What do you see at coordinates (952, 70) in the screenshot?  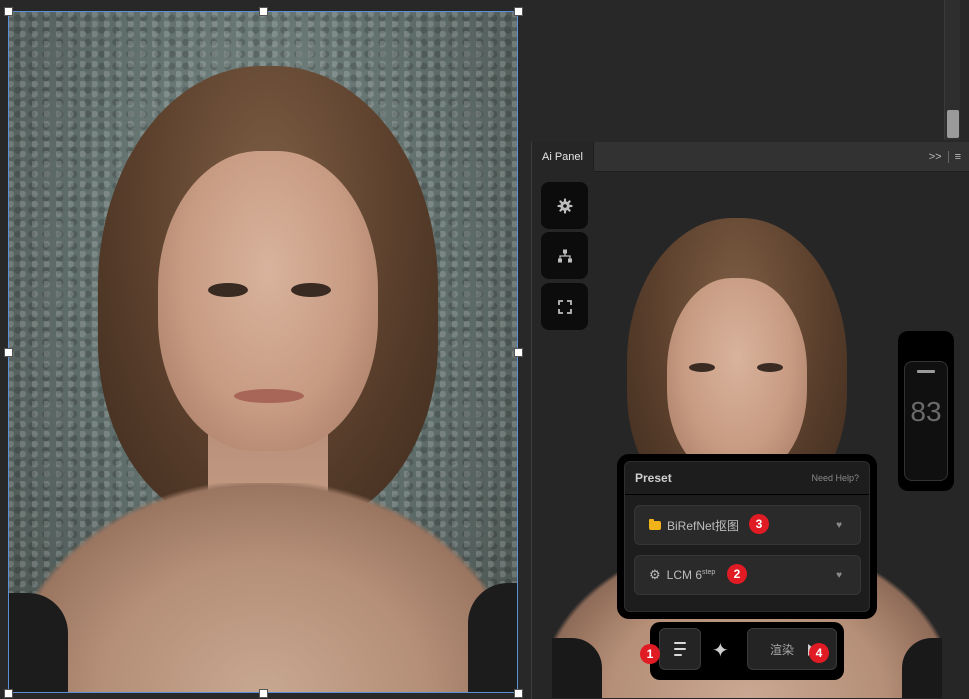 I see `vertical-scrollbar` at bounding box center [952, 70].